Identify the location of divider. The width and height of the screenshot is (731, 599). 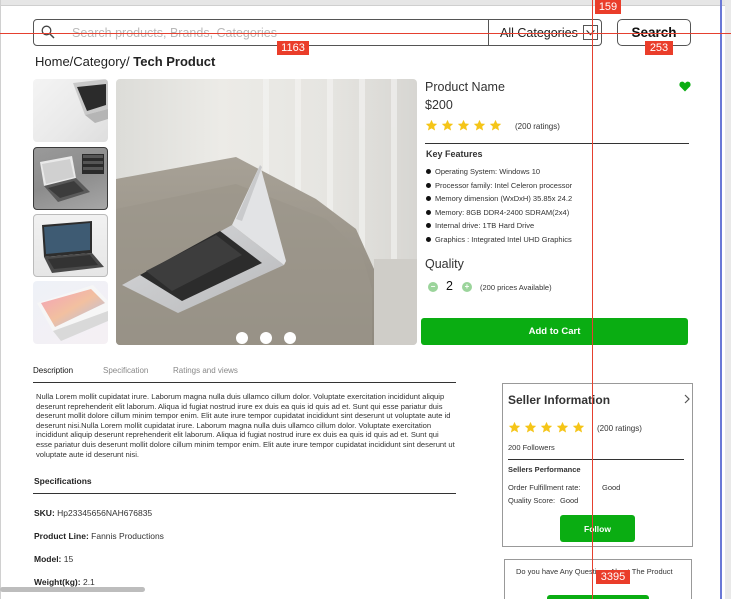
(557, 143).